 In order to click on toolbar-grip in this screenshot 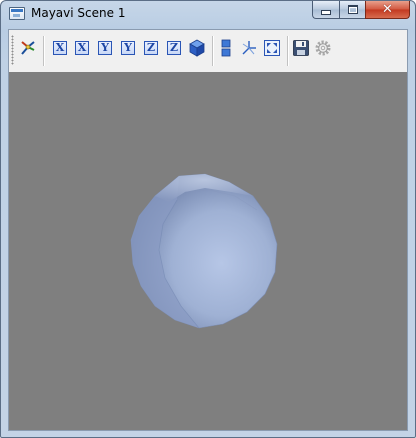, I will do `click(12, 50)`.